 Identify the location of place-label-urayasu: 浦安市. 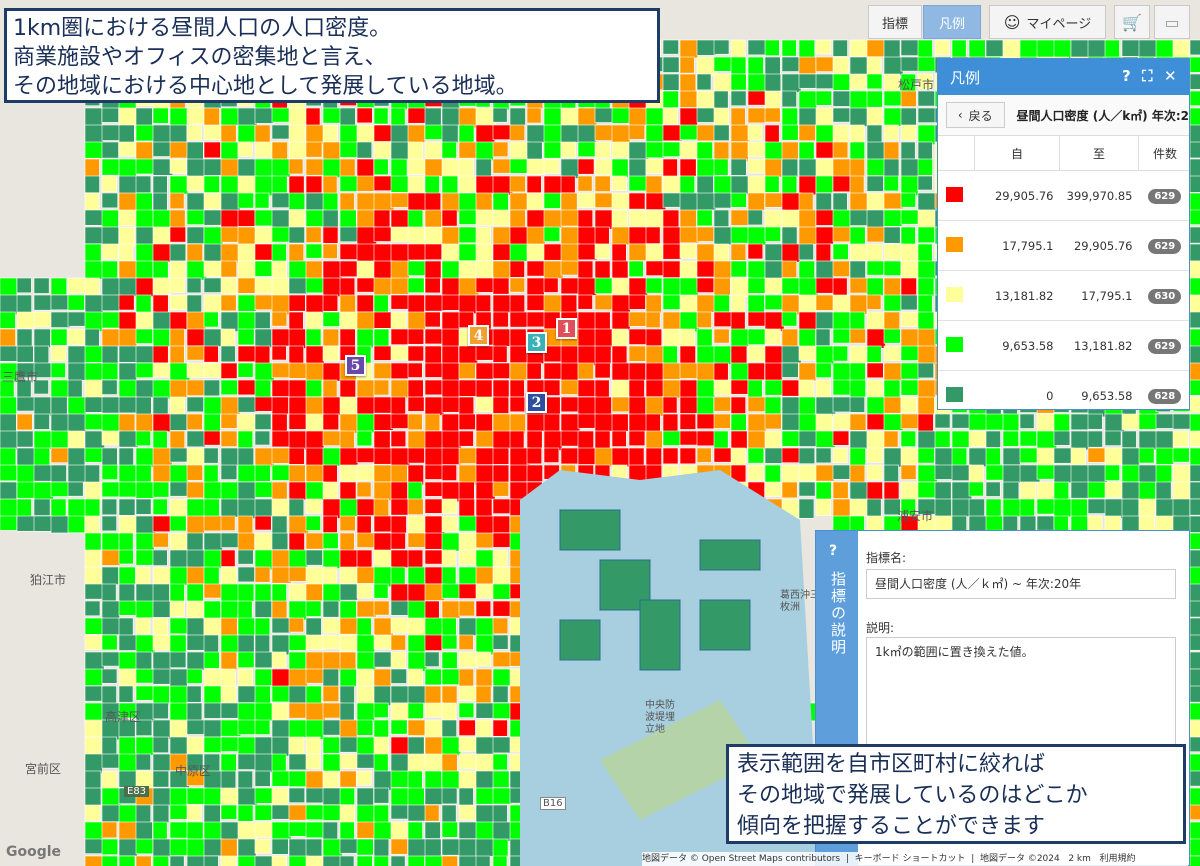
(915, 516).